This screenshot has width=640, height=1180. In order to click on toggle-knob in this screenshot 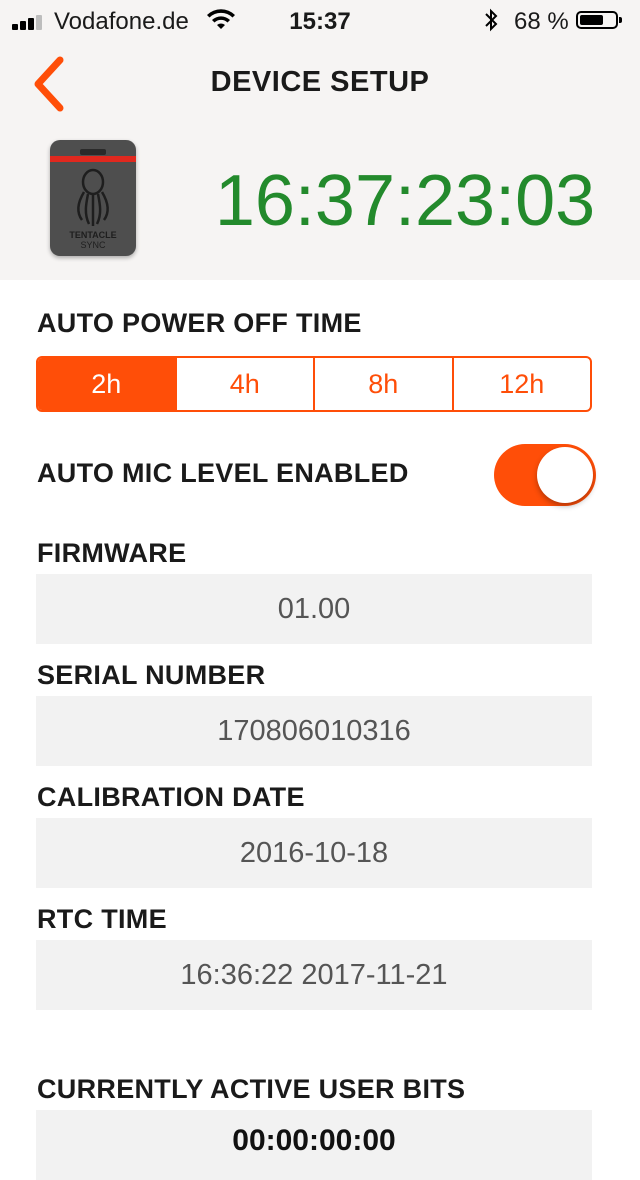, I will do `click(565, 475)`.